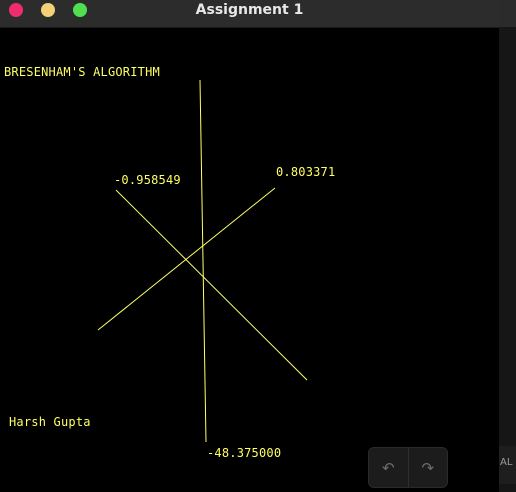 The width and height of the screenshot is (516, 492). I want to click on positive-slope-line, so click(186, 259).